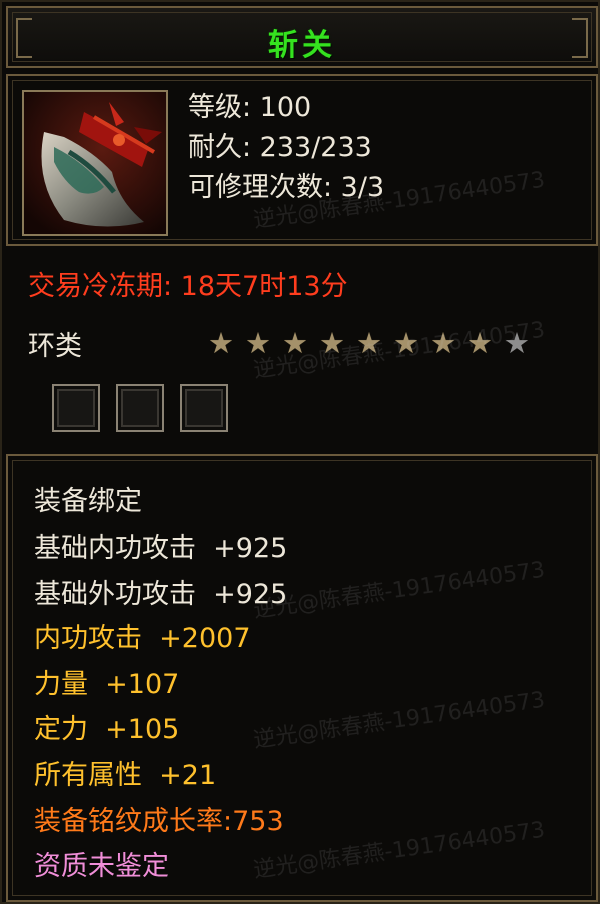 The height and width of the screenshot is (904, 600). I want to click on title-bar: 斩关, so click(302, 37).